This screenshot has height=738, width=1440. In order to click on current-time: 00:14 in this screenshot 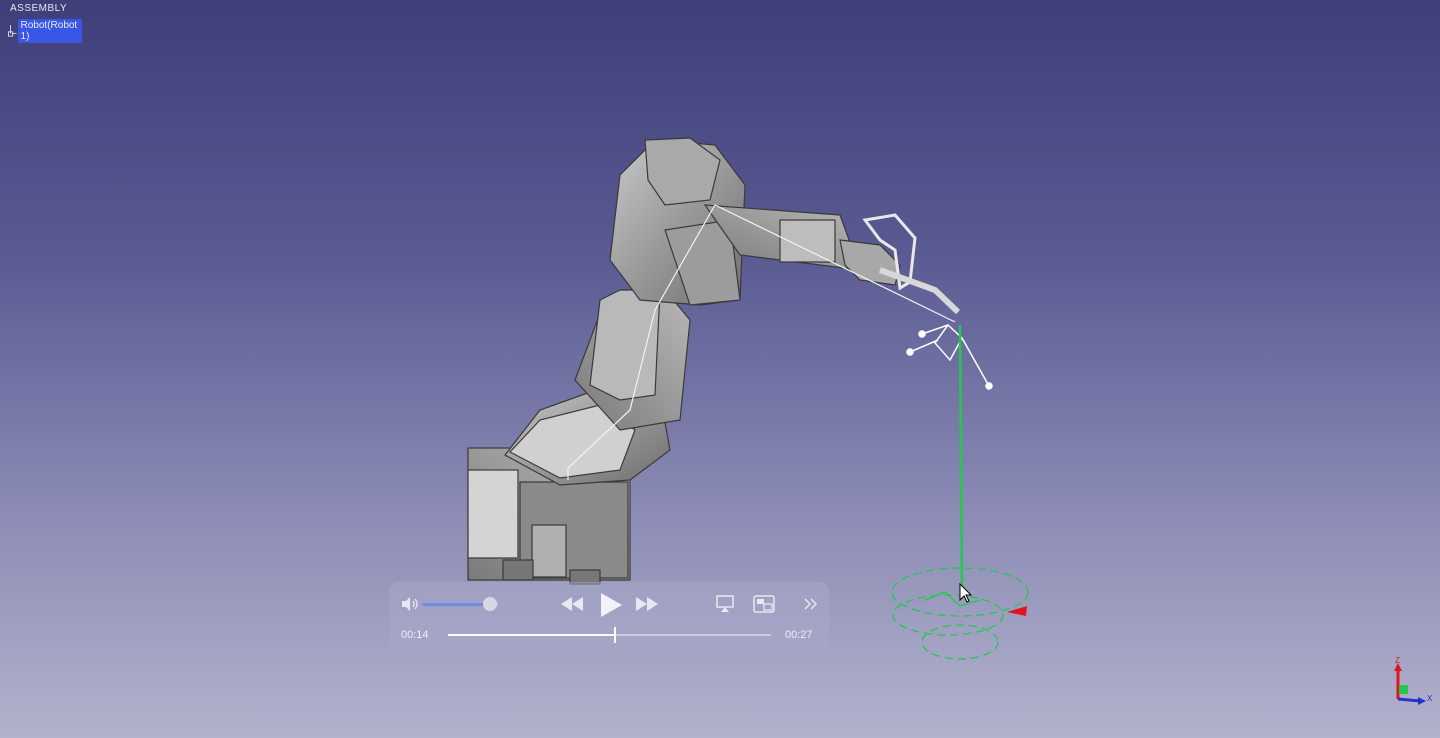, I will do `click(415, 635)`.